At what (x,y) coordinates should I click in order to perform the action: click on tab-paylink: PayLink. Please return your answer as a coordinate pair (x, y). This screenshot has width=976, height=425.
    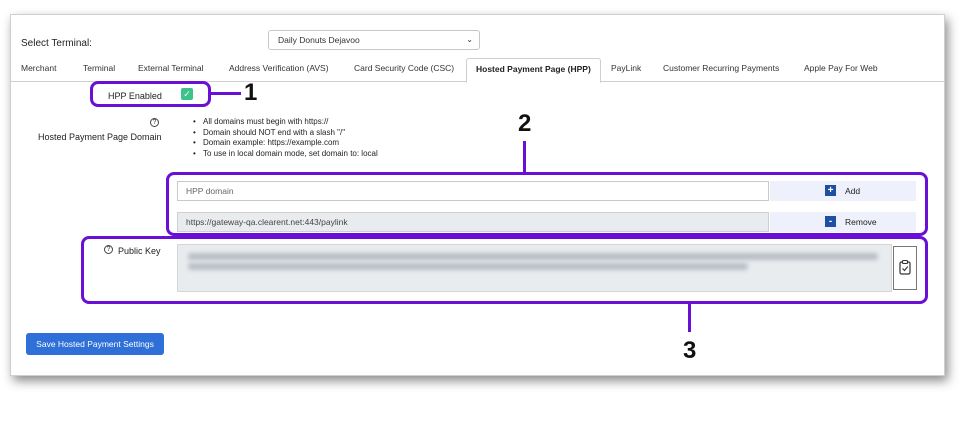
    Looking at the image, I should click on (626, 68).